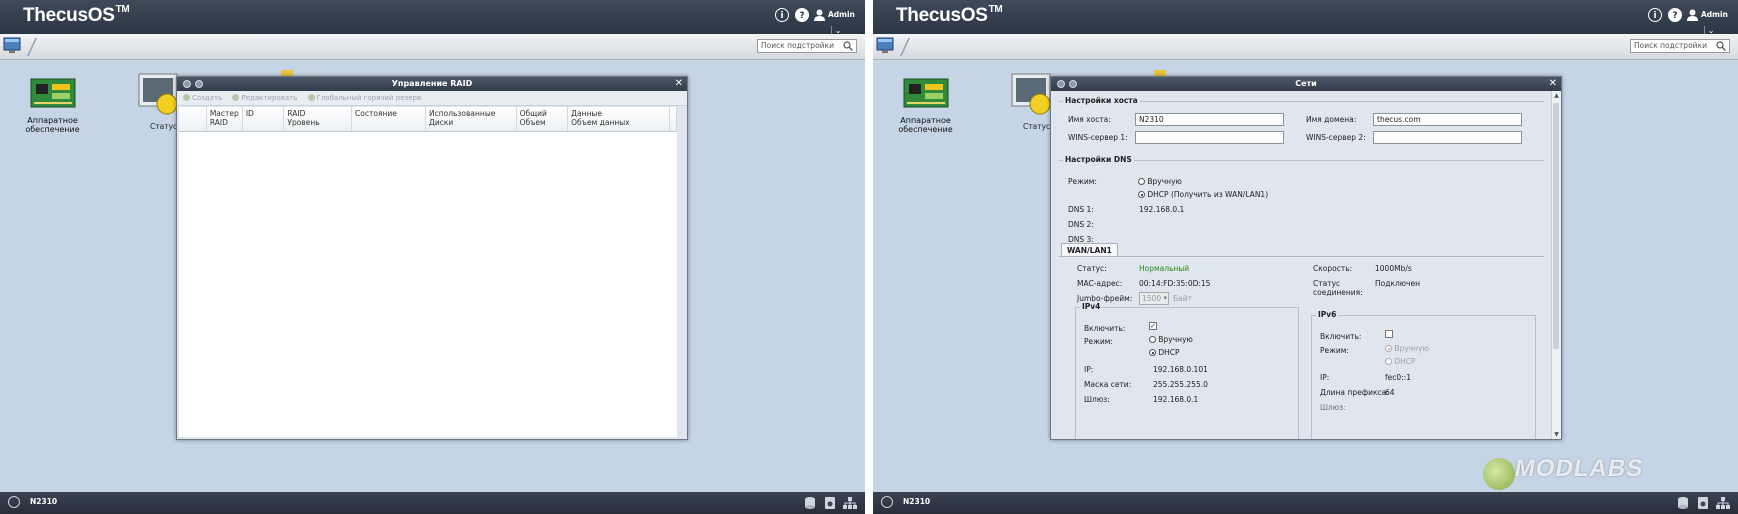  What do you see at coordinates (1082, 181) in the screenshot?
I see `dns-mode-label: Режим:` at bounding box center [1082, 181].